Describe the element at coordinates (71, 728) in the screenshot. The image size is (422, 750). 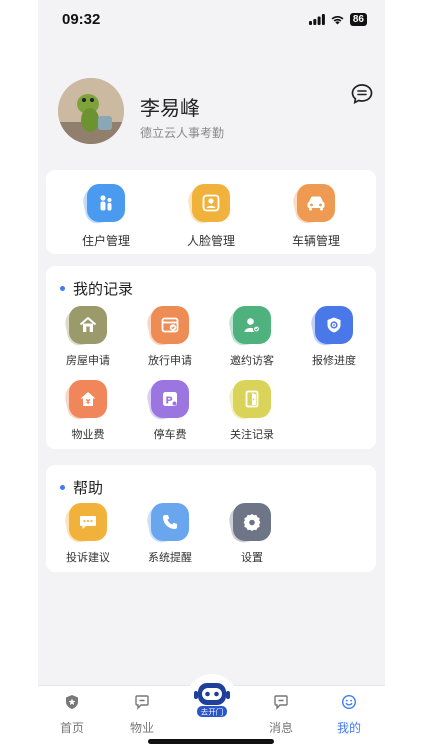
I see `tab-home-label: 首页` at that location.